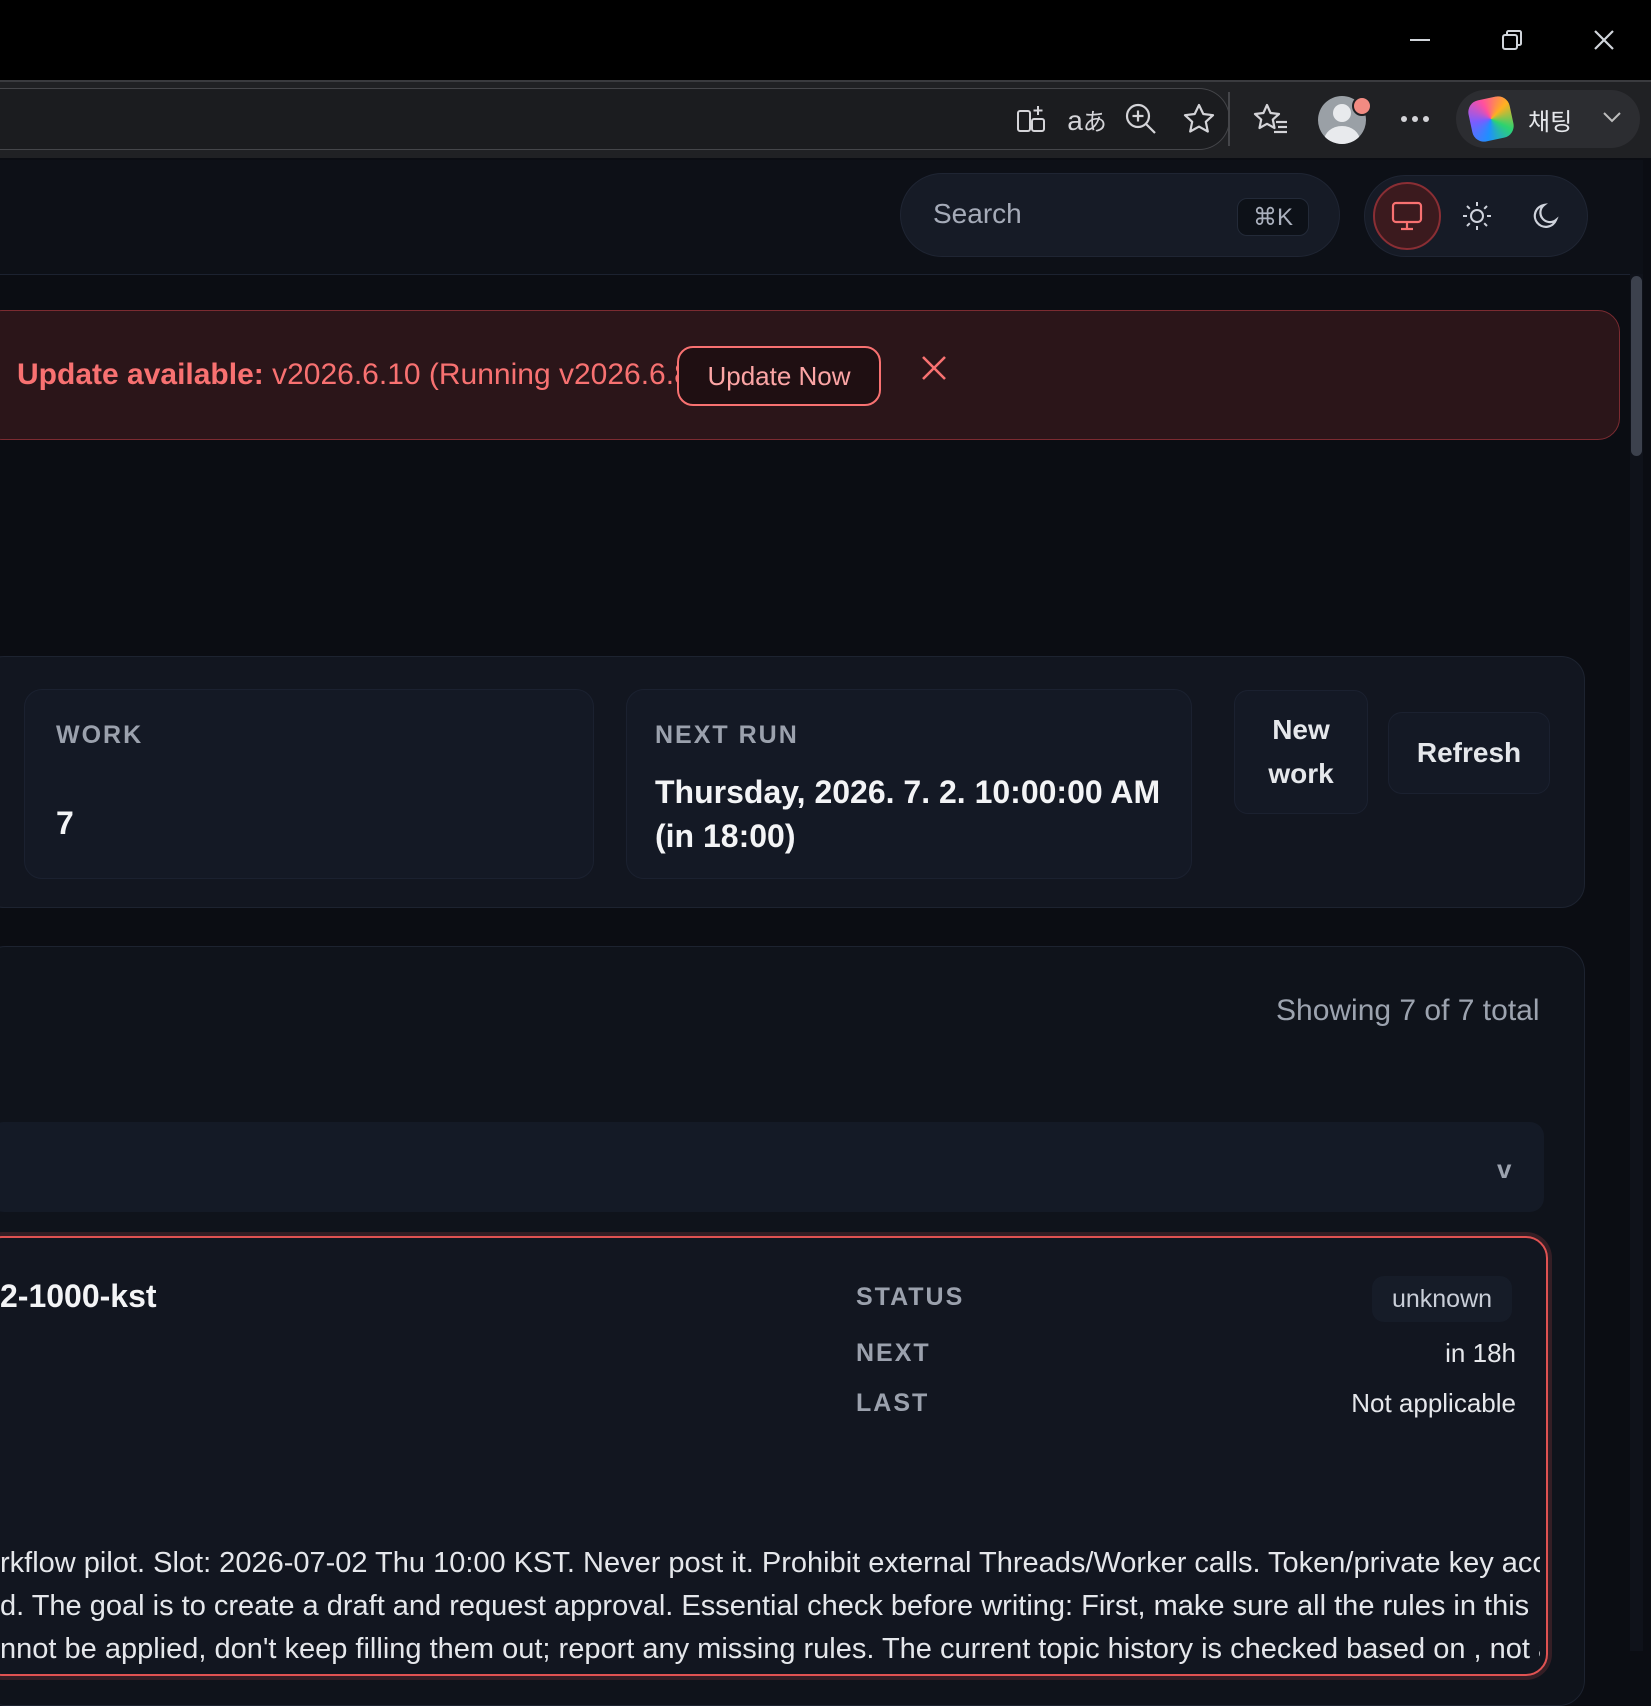 The height and width of the screenshot is (1706, 1651). I want to click on refresh-button: Refresh, so click(1469, 753).